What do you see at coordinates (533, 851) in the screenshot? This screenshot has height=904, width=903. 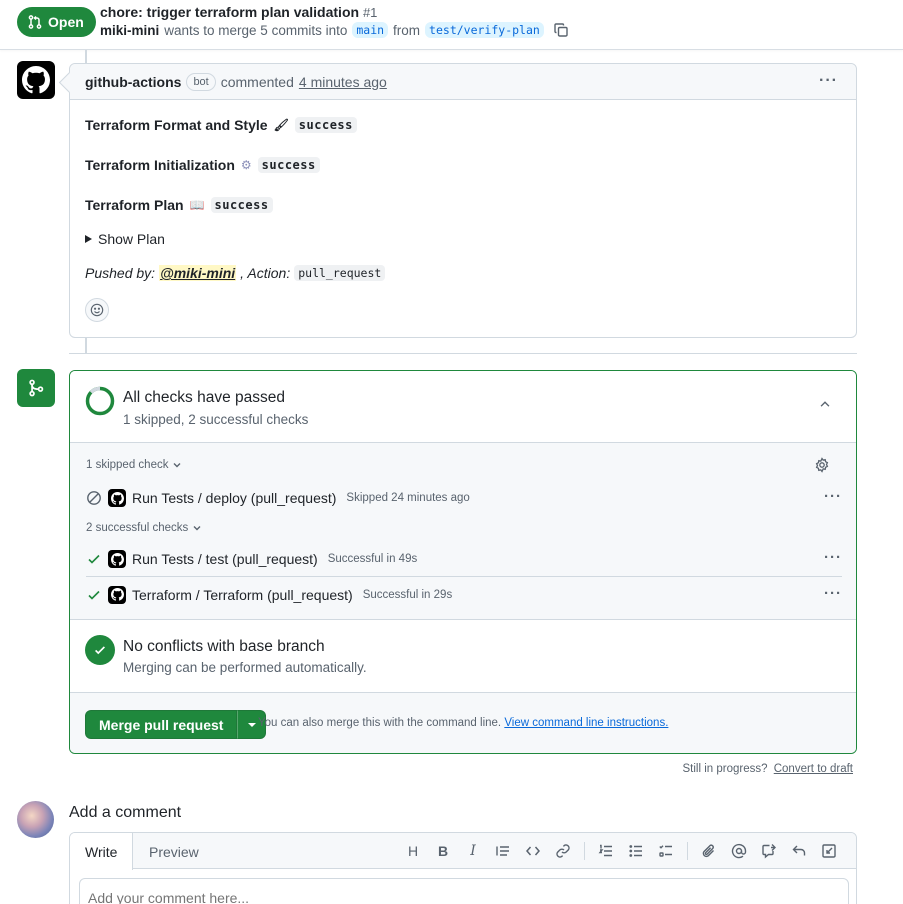 I see `code-icon` at bounding box center [533, 851].